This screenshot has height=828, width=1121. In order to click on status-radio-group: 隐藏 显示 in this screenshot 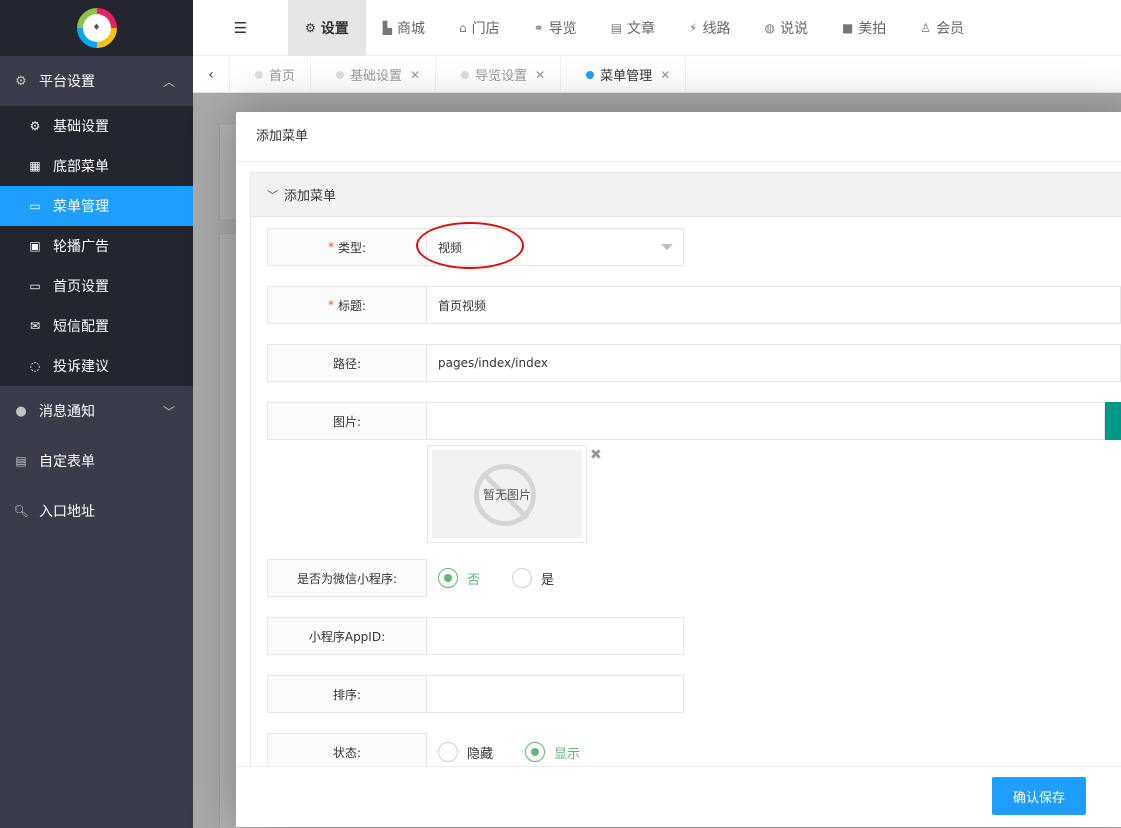, I will do `click(519, 749)`.